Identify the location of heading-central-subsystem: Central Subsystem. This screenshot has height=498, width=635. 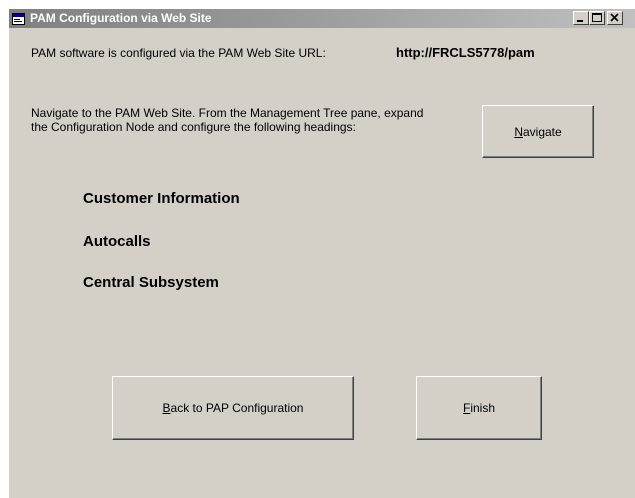
(151, 282).